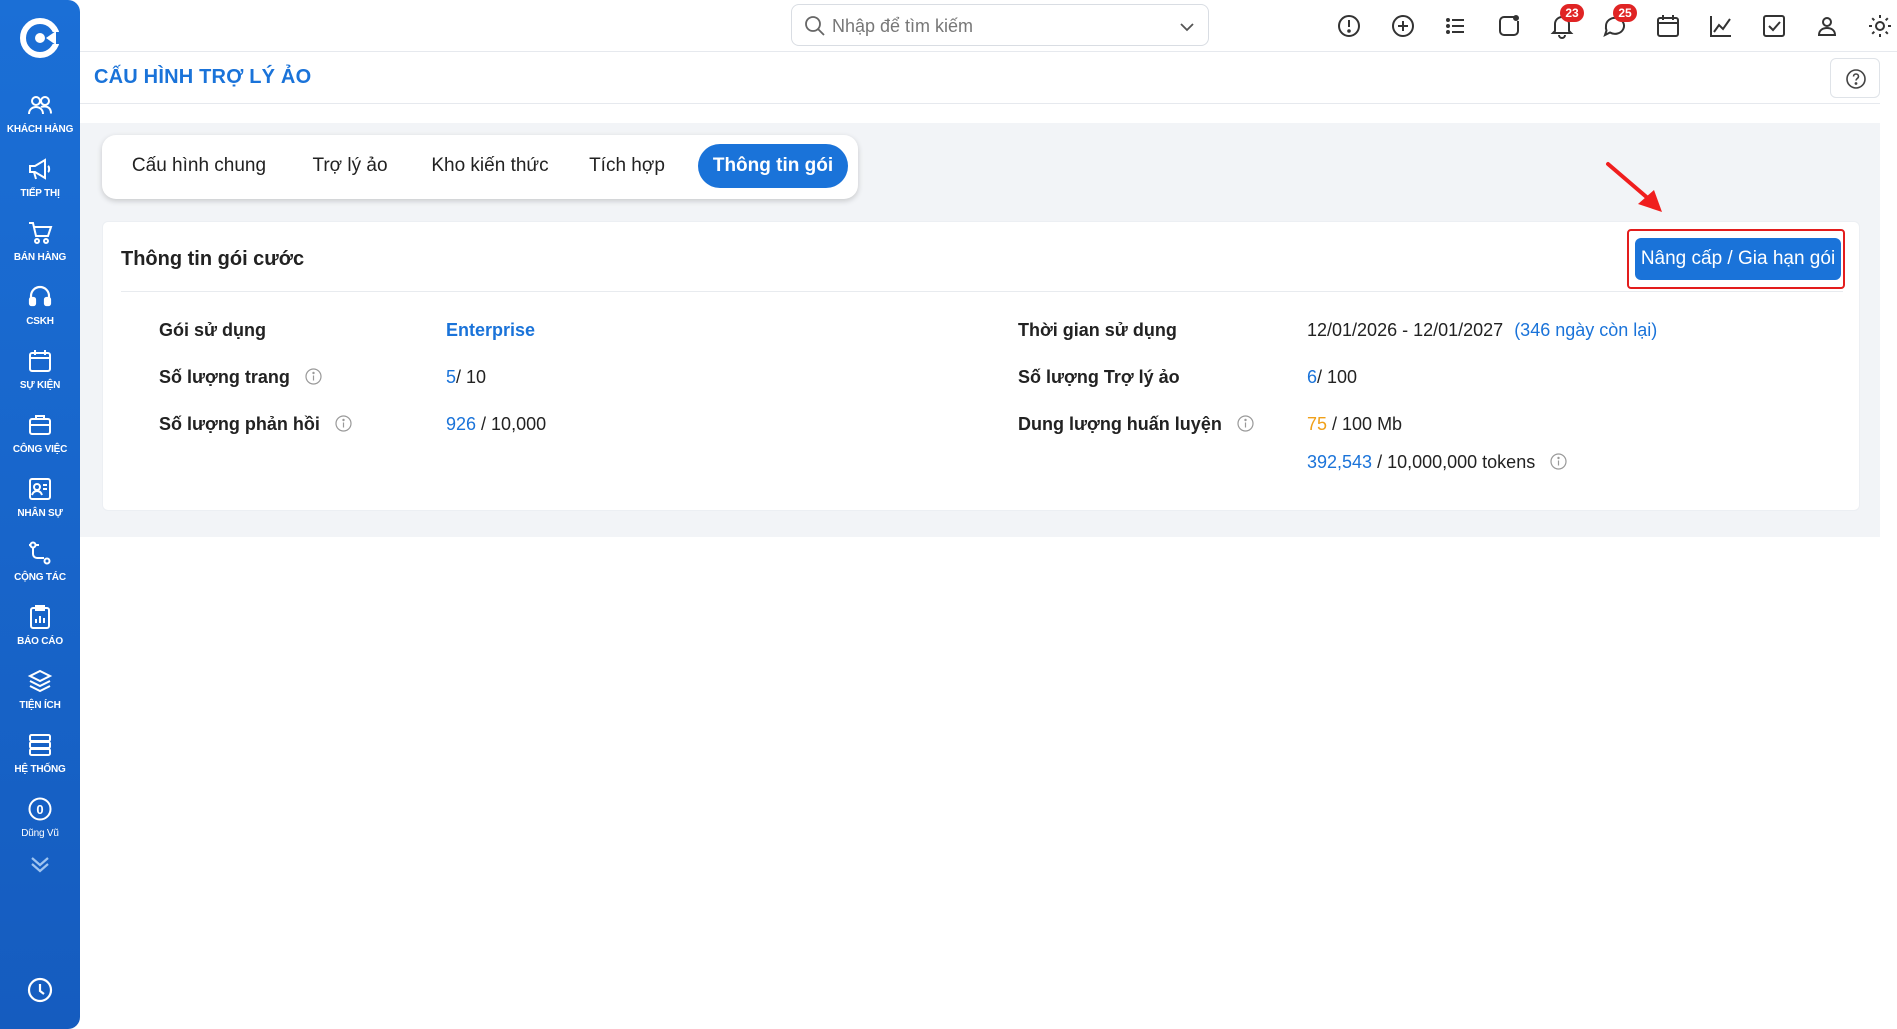  I want to click on sidebar-item-label: KHÁCH HÀNG, so click(40, 129).